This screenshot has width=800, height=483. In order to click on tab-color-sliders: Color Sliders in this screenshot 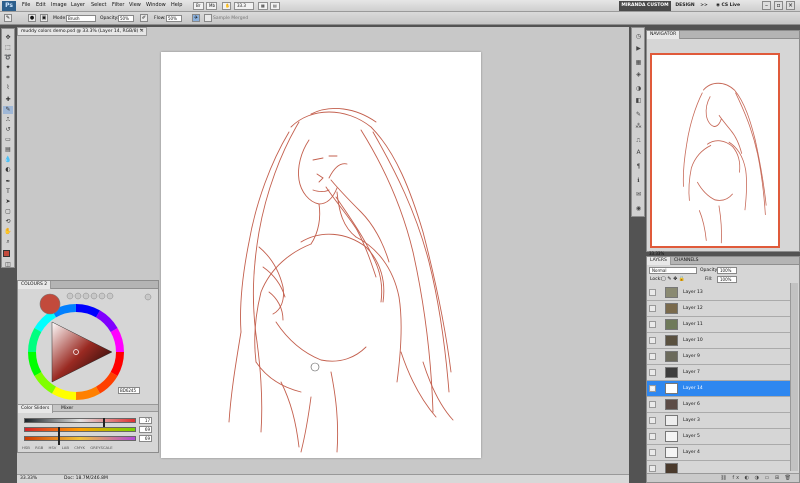, I will do `click(36, 409)`.